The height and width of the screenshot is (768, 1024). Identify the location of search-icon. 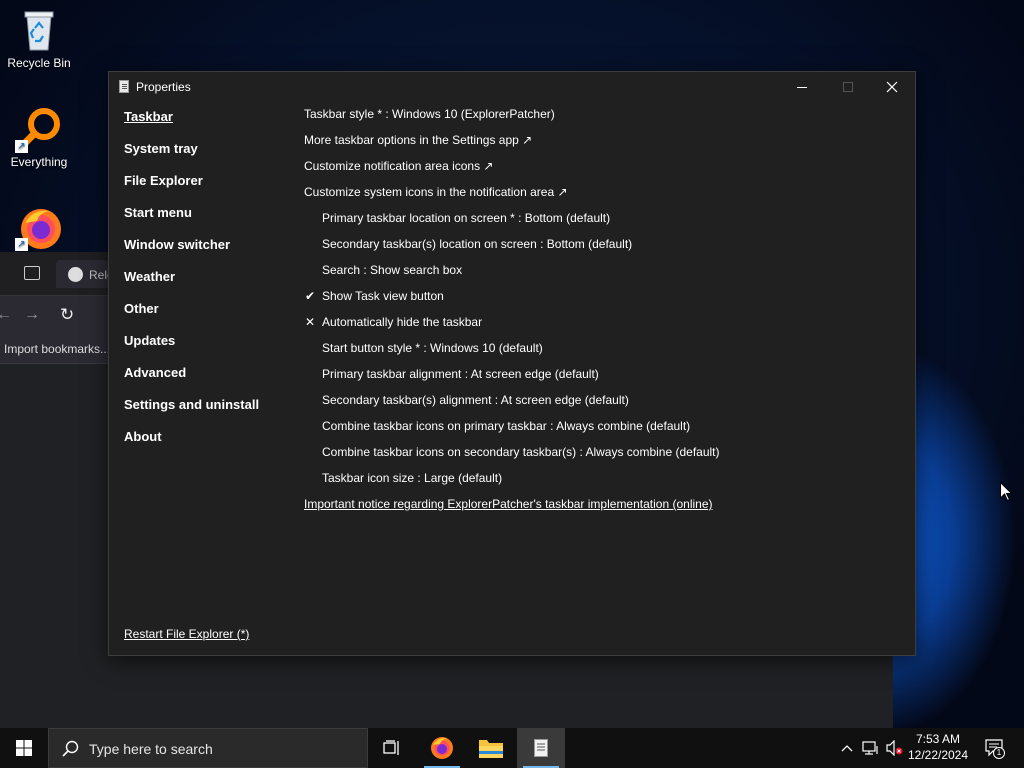
(70, 748).